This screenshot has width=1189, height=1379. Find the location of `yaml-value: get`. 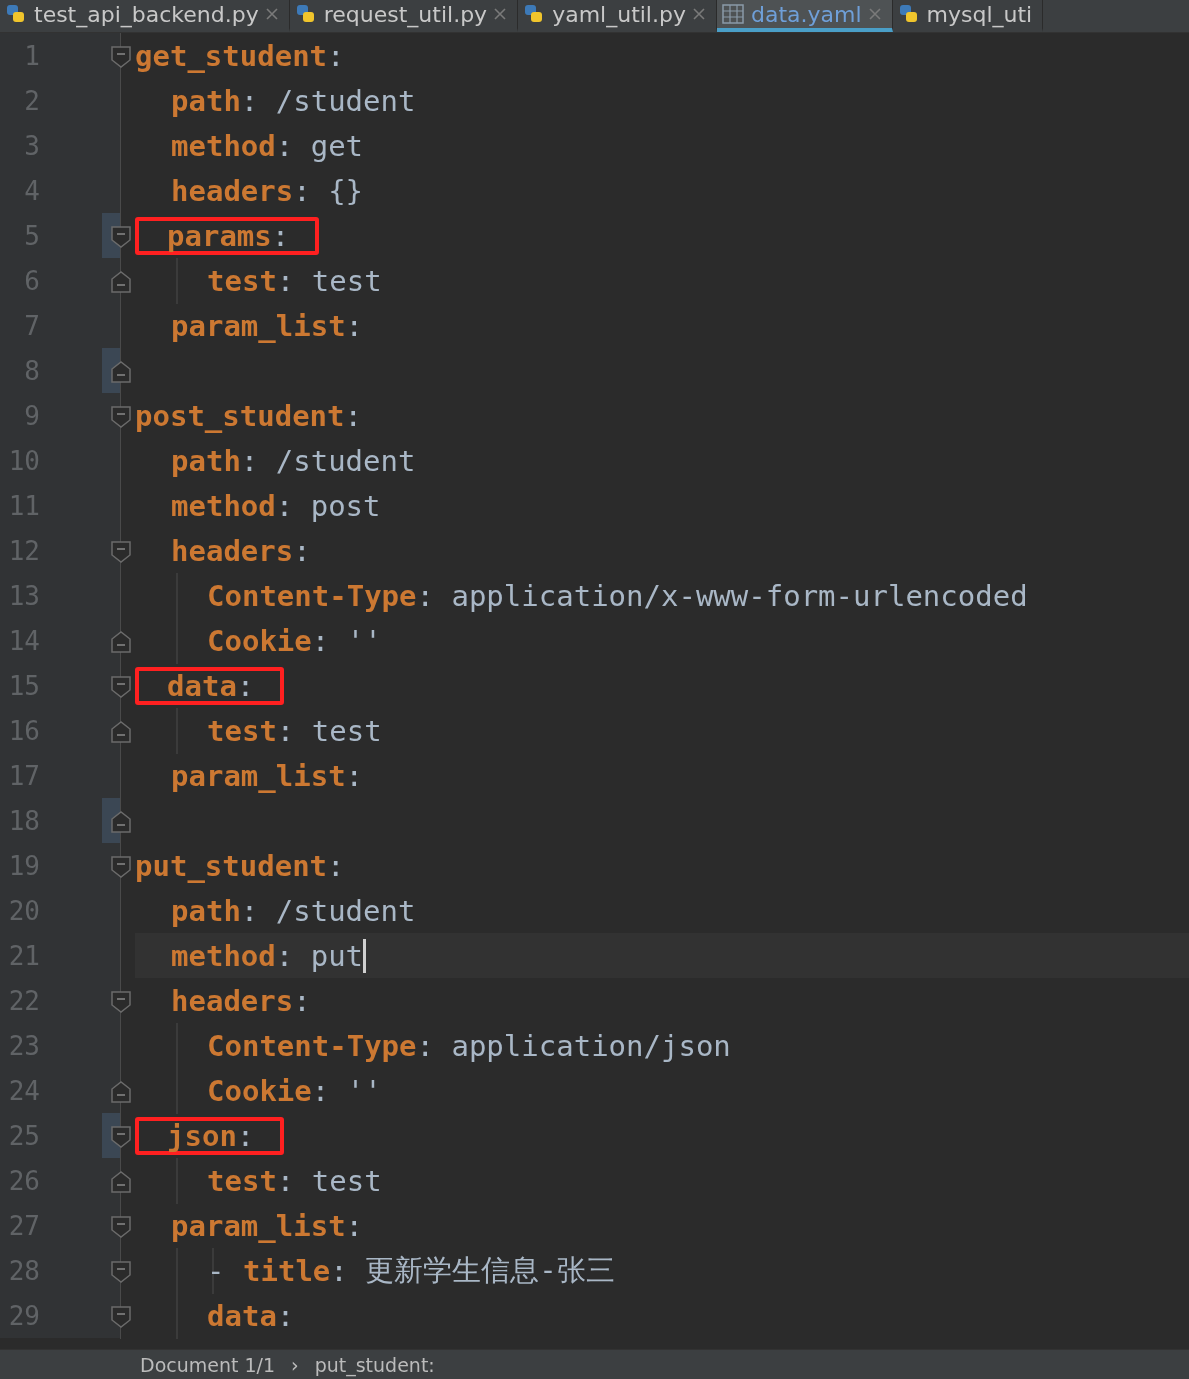

yaml-value: get is located at coordinates (336, 146).